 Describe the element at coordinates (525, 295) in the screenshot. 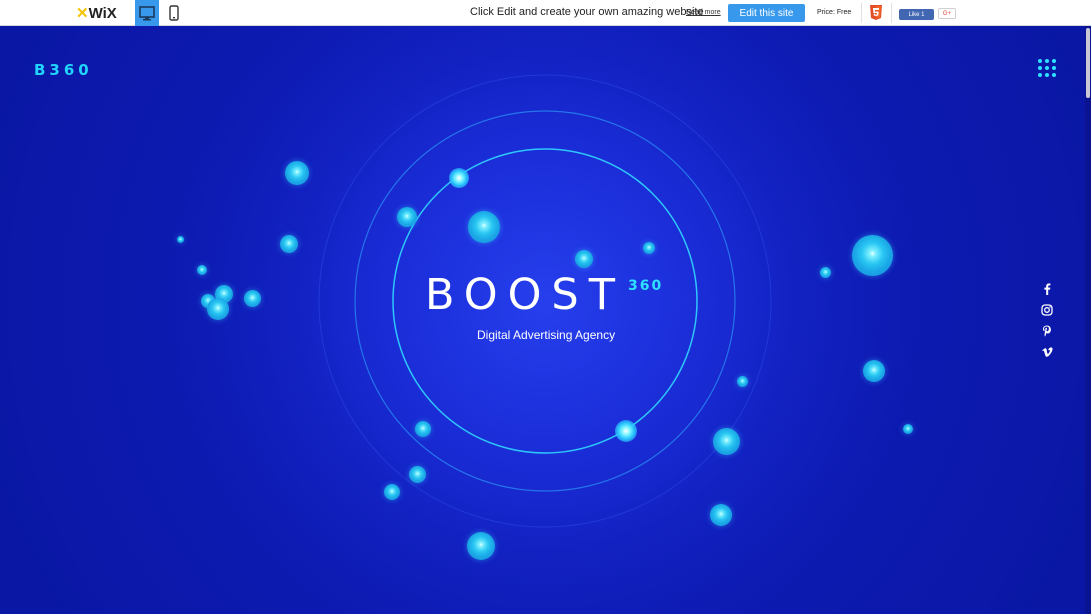

I see `hero-title: BOOST` at that location.